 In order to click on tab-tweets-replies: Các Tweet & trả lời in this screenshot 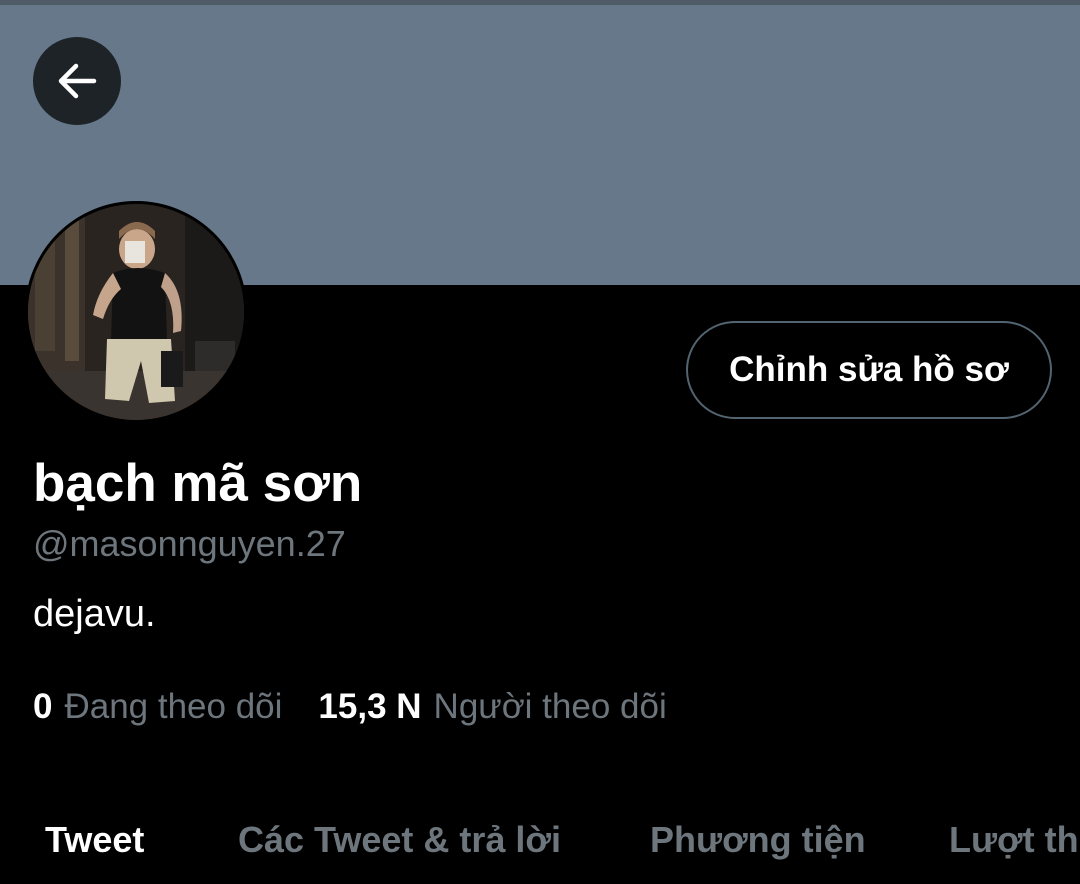, I will do `click(399, 840)`.